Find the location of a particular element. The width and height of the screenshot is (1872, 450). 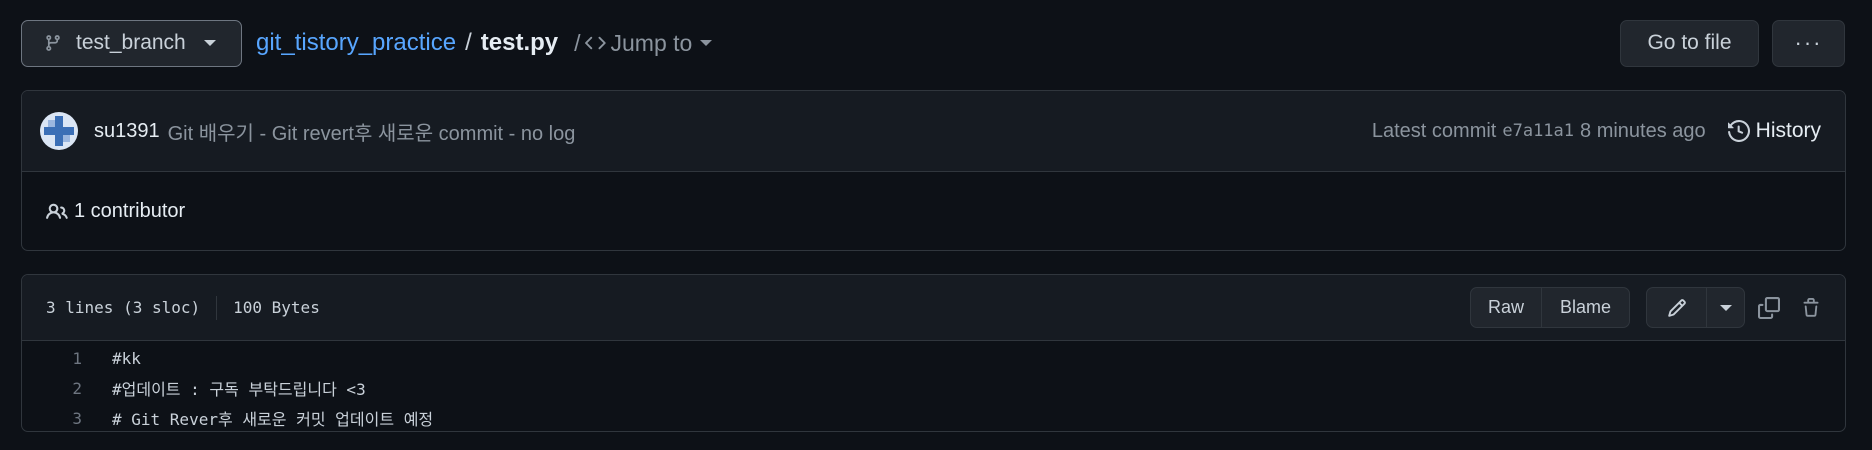

raw-blame-group: Raw Blame is located at coordinates (1550, 307).